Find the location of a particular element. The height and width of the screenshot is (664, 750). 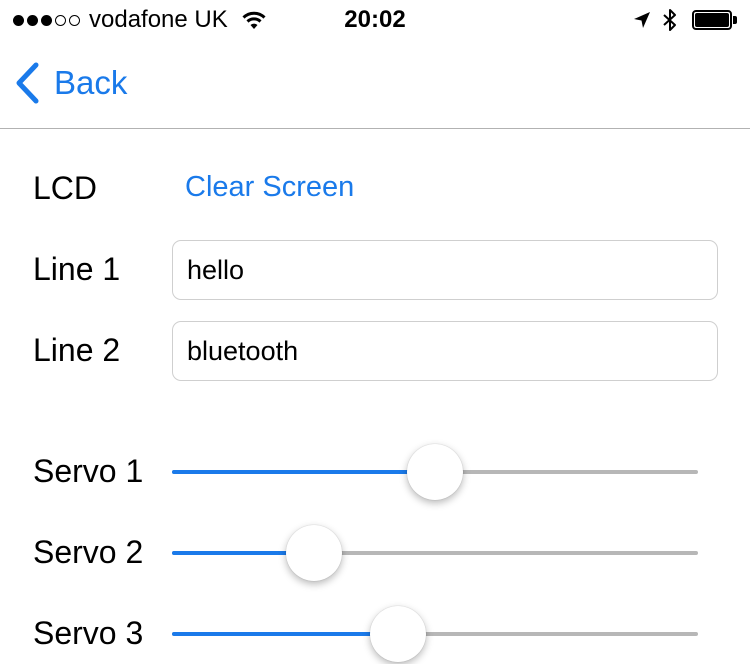

servo2-slider is located at coordinates (435, 553).